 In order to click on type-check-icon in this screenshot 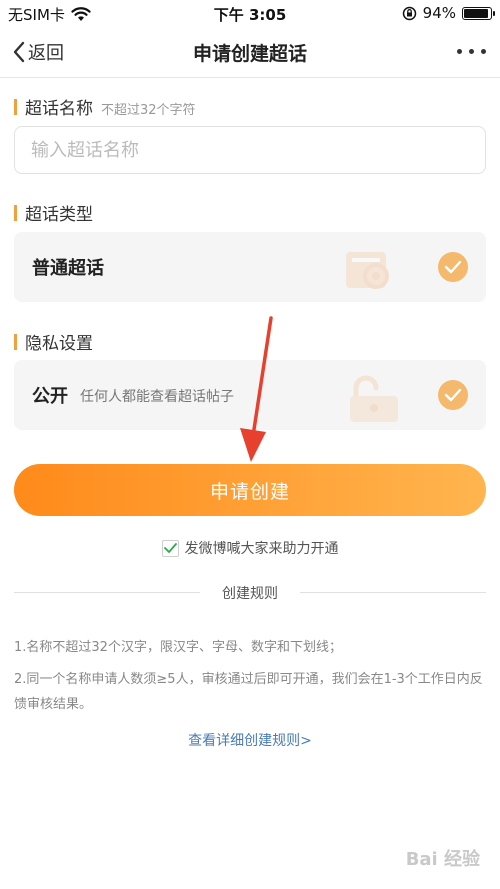, I will do `click(453, 267)`.